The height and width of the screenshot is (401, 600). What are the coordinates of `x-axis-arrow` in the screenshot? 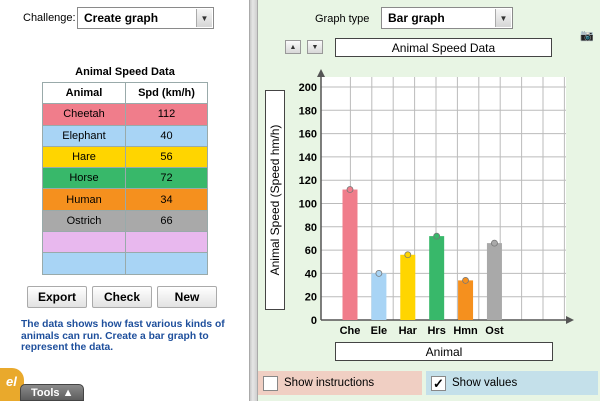 It's located at (570, 320).